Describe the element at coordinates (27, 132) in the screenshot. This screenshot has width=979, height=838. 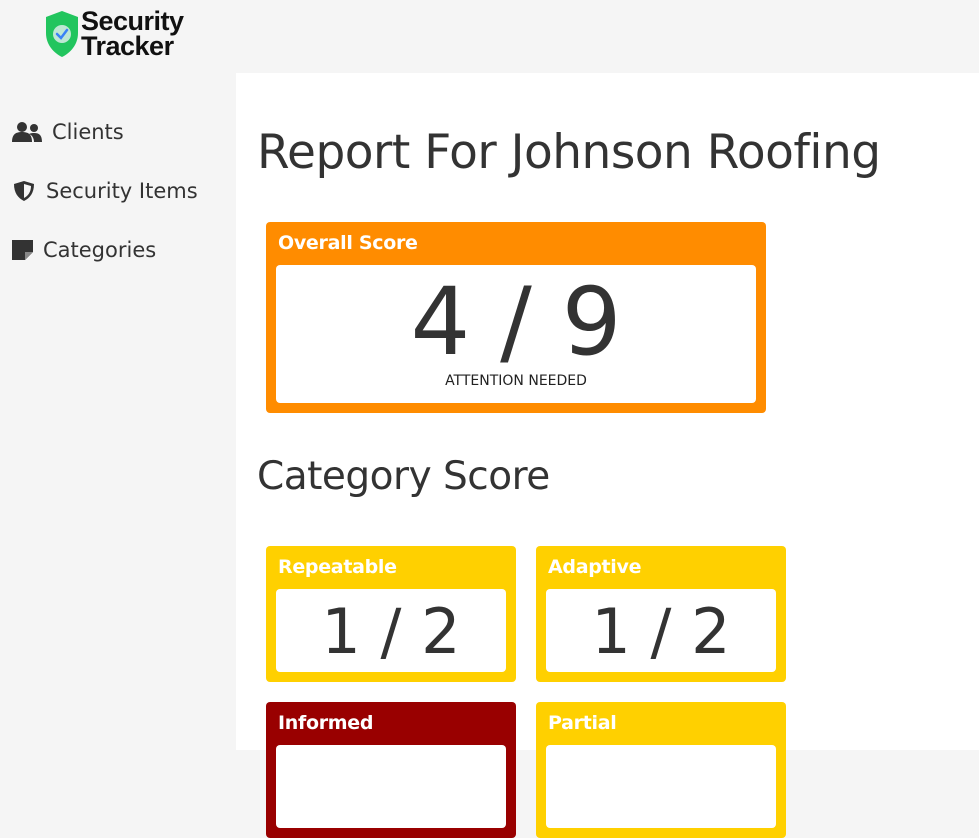
I see `users-icon` at that location.